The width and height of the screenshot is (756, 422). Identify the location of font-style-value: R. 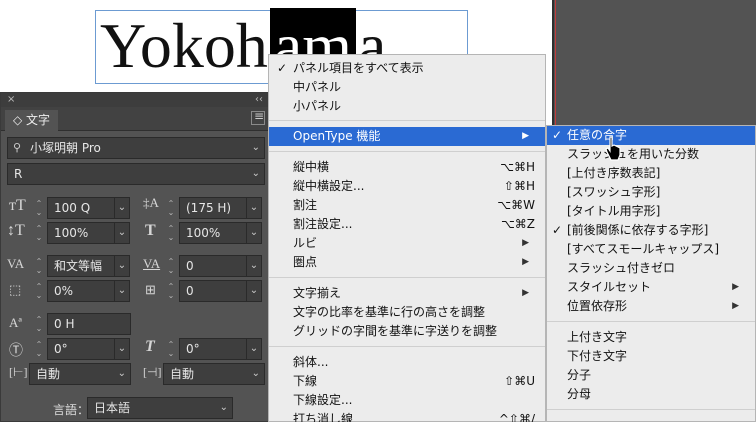
(18, 174).